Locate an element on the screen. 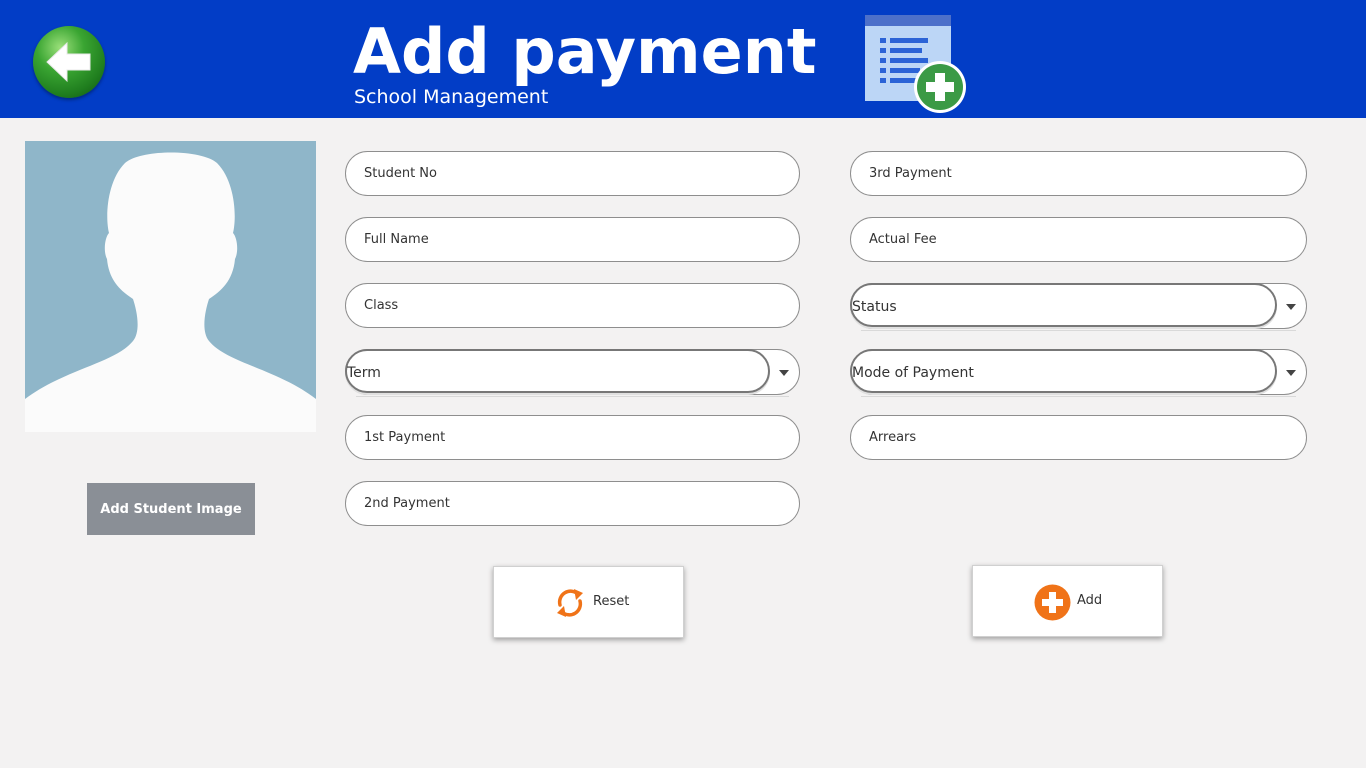  full-name-field is located at coordinates (572, 239).